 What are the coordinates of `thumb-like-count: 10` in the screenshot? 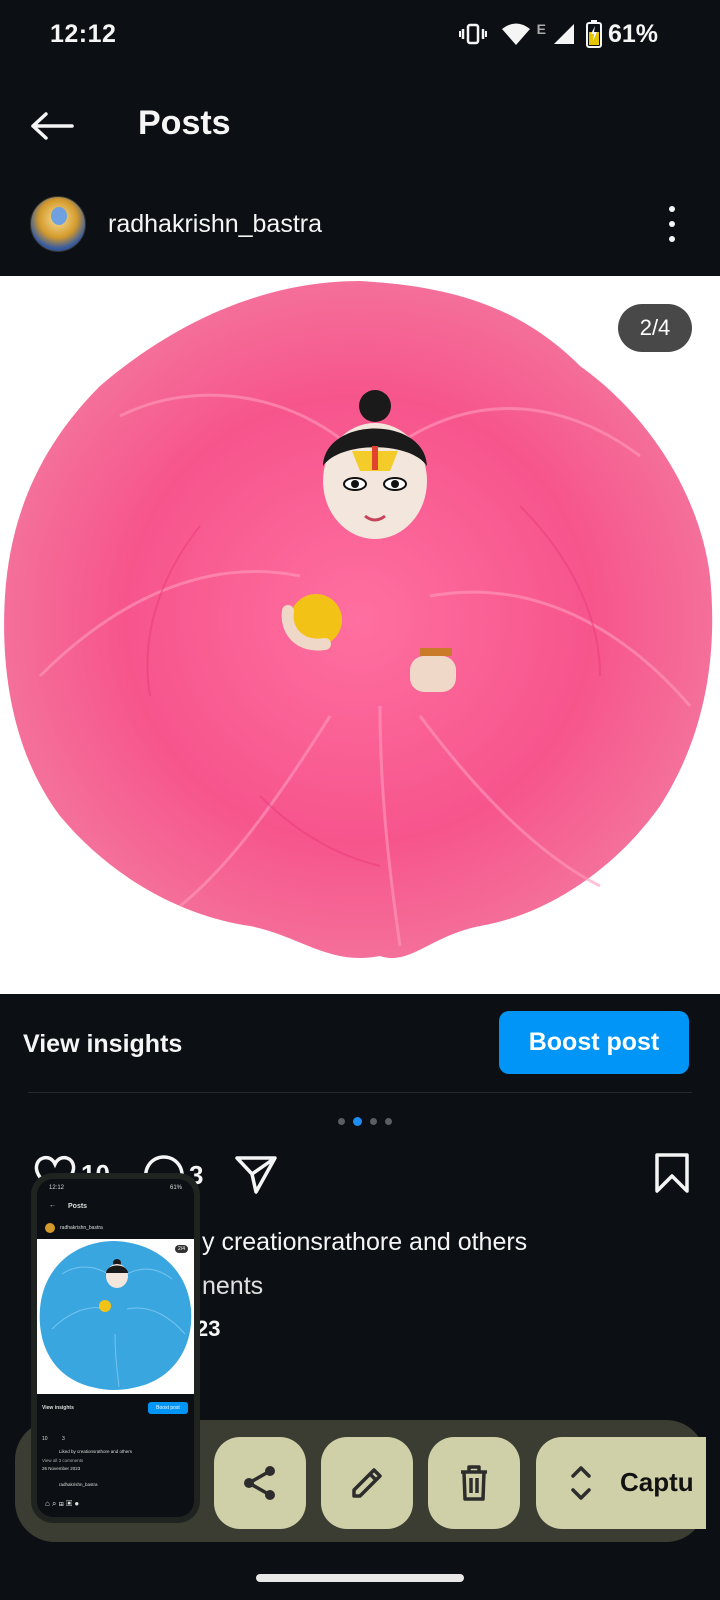 It's located at (45, 1439).